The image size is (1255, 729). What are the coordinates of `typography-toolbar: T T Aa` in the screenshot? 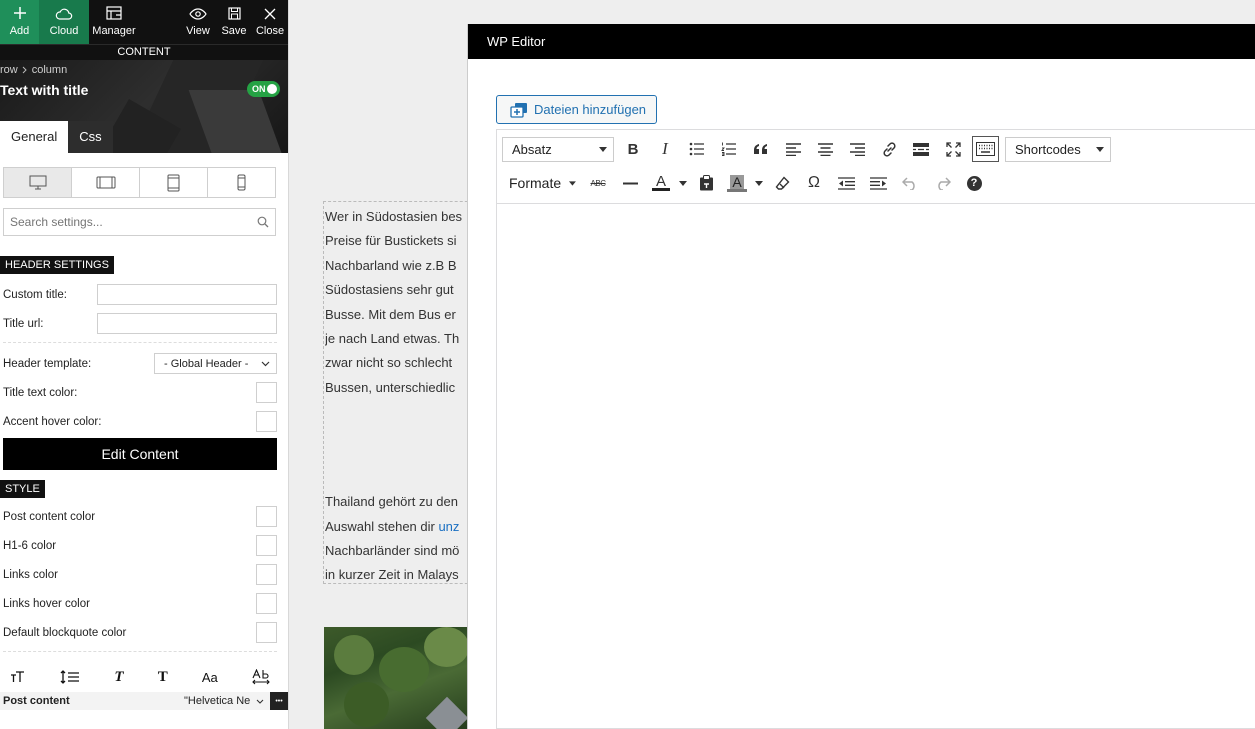 It's located at (144, 677).